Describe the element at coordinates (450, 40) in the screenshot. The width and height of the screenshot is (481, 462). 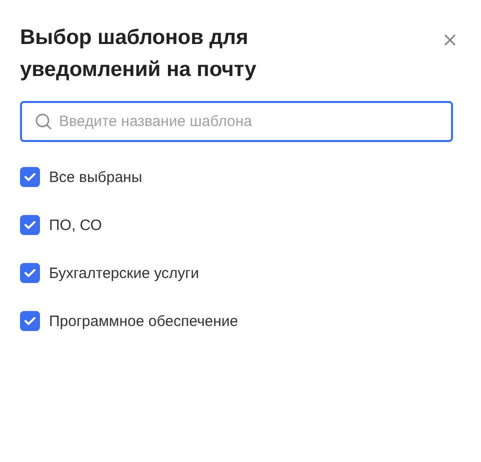
I see `close-icon` at that location.